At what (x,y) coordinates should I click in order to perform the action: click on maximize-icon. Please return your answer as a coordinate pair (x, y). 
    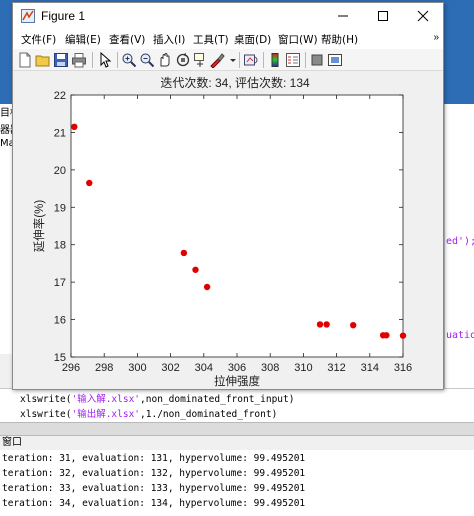
    Looking at the image, I should click on (383, 16).